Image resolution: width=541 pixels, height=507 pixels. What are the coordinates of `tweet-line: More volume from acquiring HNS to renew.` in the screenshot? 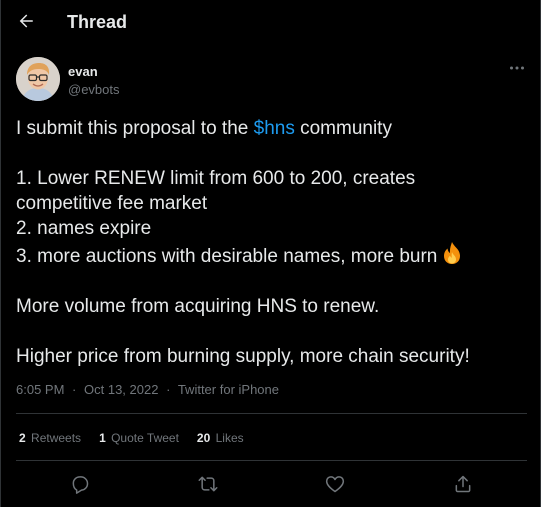 It's located at (198, 306).